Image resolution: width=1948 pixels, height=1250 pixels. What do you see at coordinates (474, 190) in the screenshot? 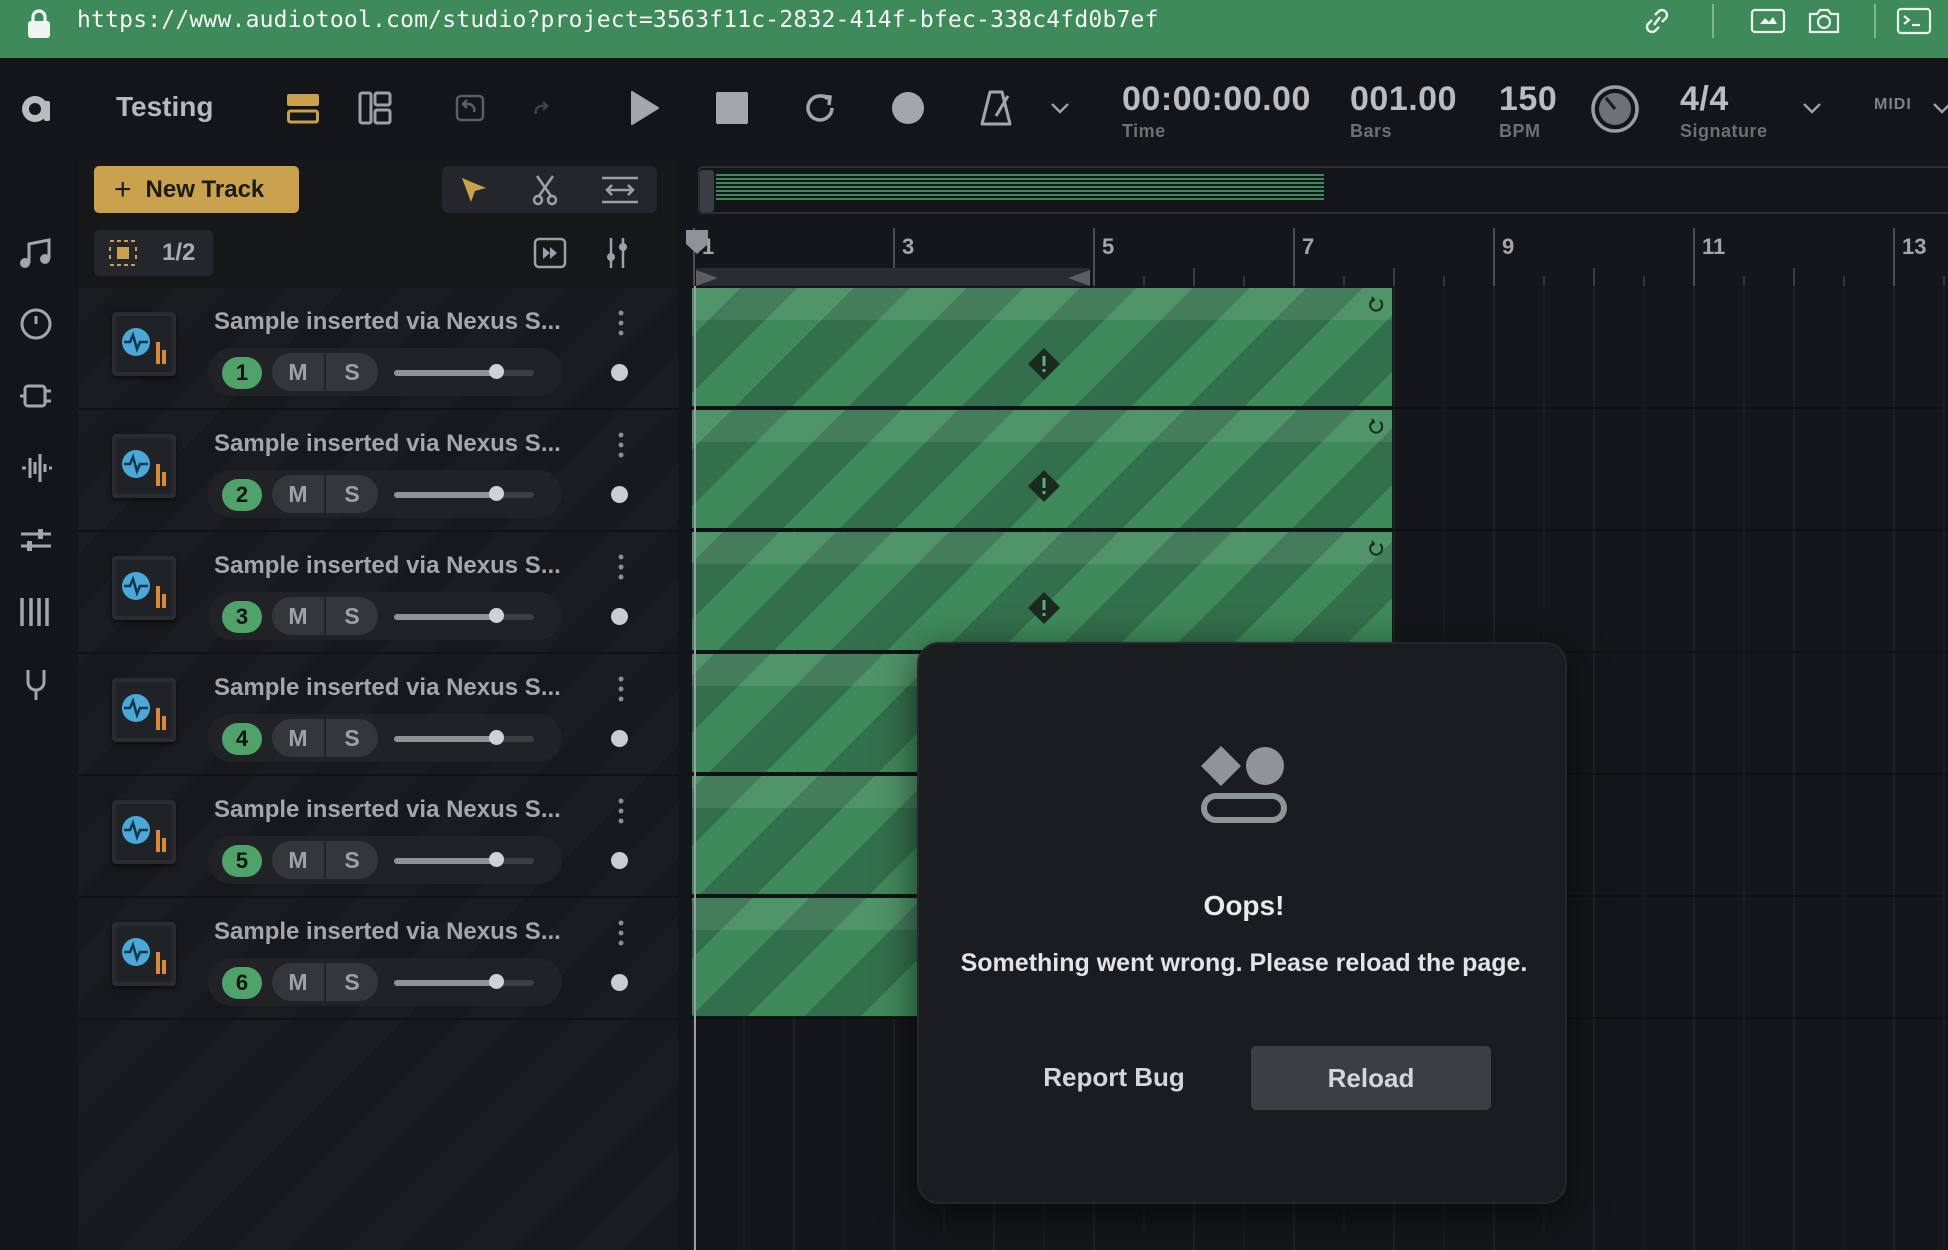
I see `pointer-tool-icon` at bounding box center [474, 190].